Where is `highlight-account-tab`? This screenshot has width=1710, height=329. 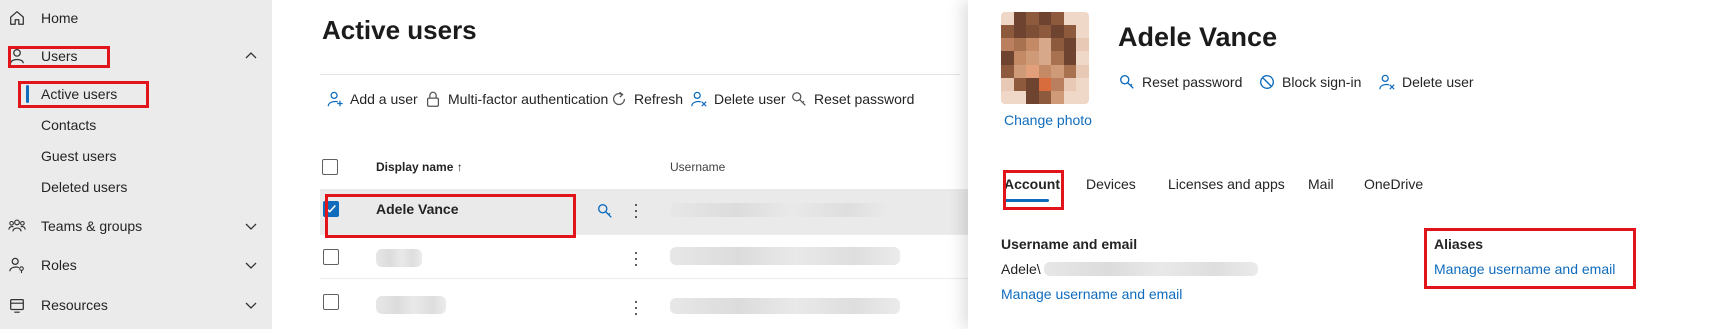
highlight-account-tab is located at coordinates (1033, 190).